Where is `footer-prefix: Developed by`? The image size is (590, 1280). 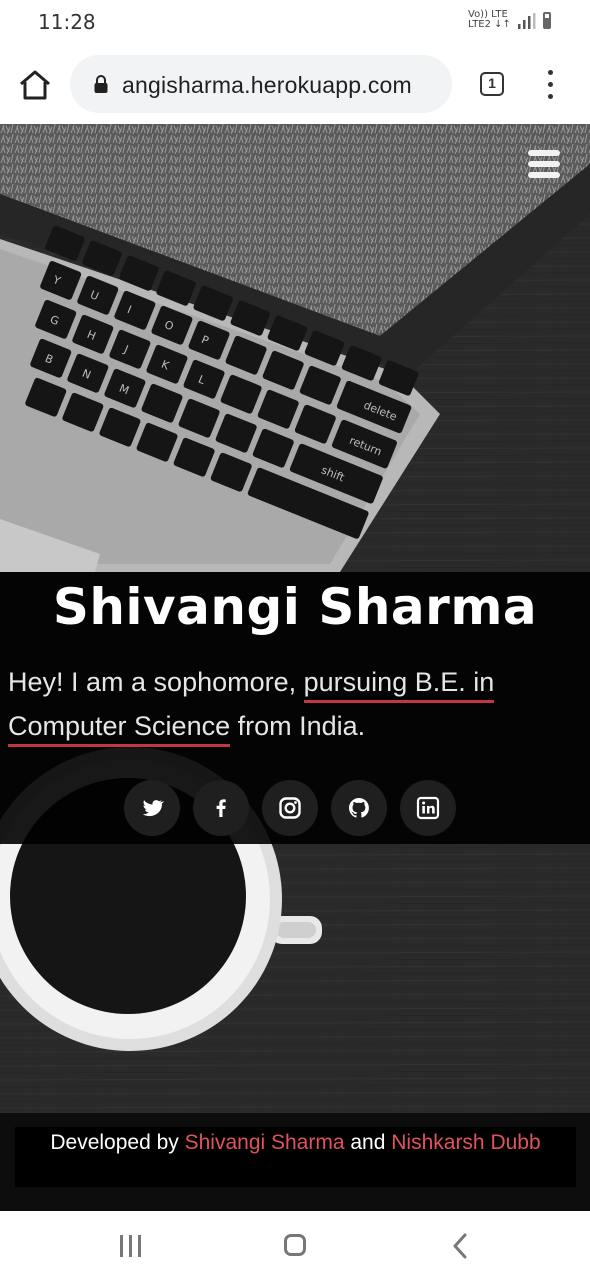
footer-prefix: Developed by is located at coordinates (117, 1142).